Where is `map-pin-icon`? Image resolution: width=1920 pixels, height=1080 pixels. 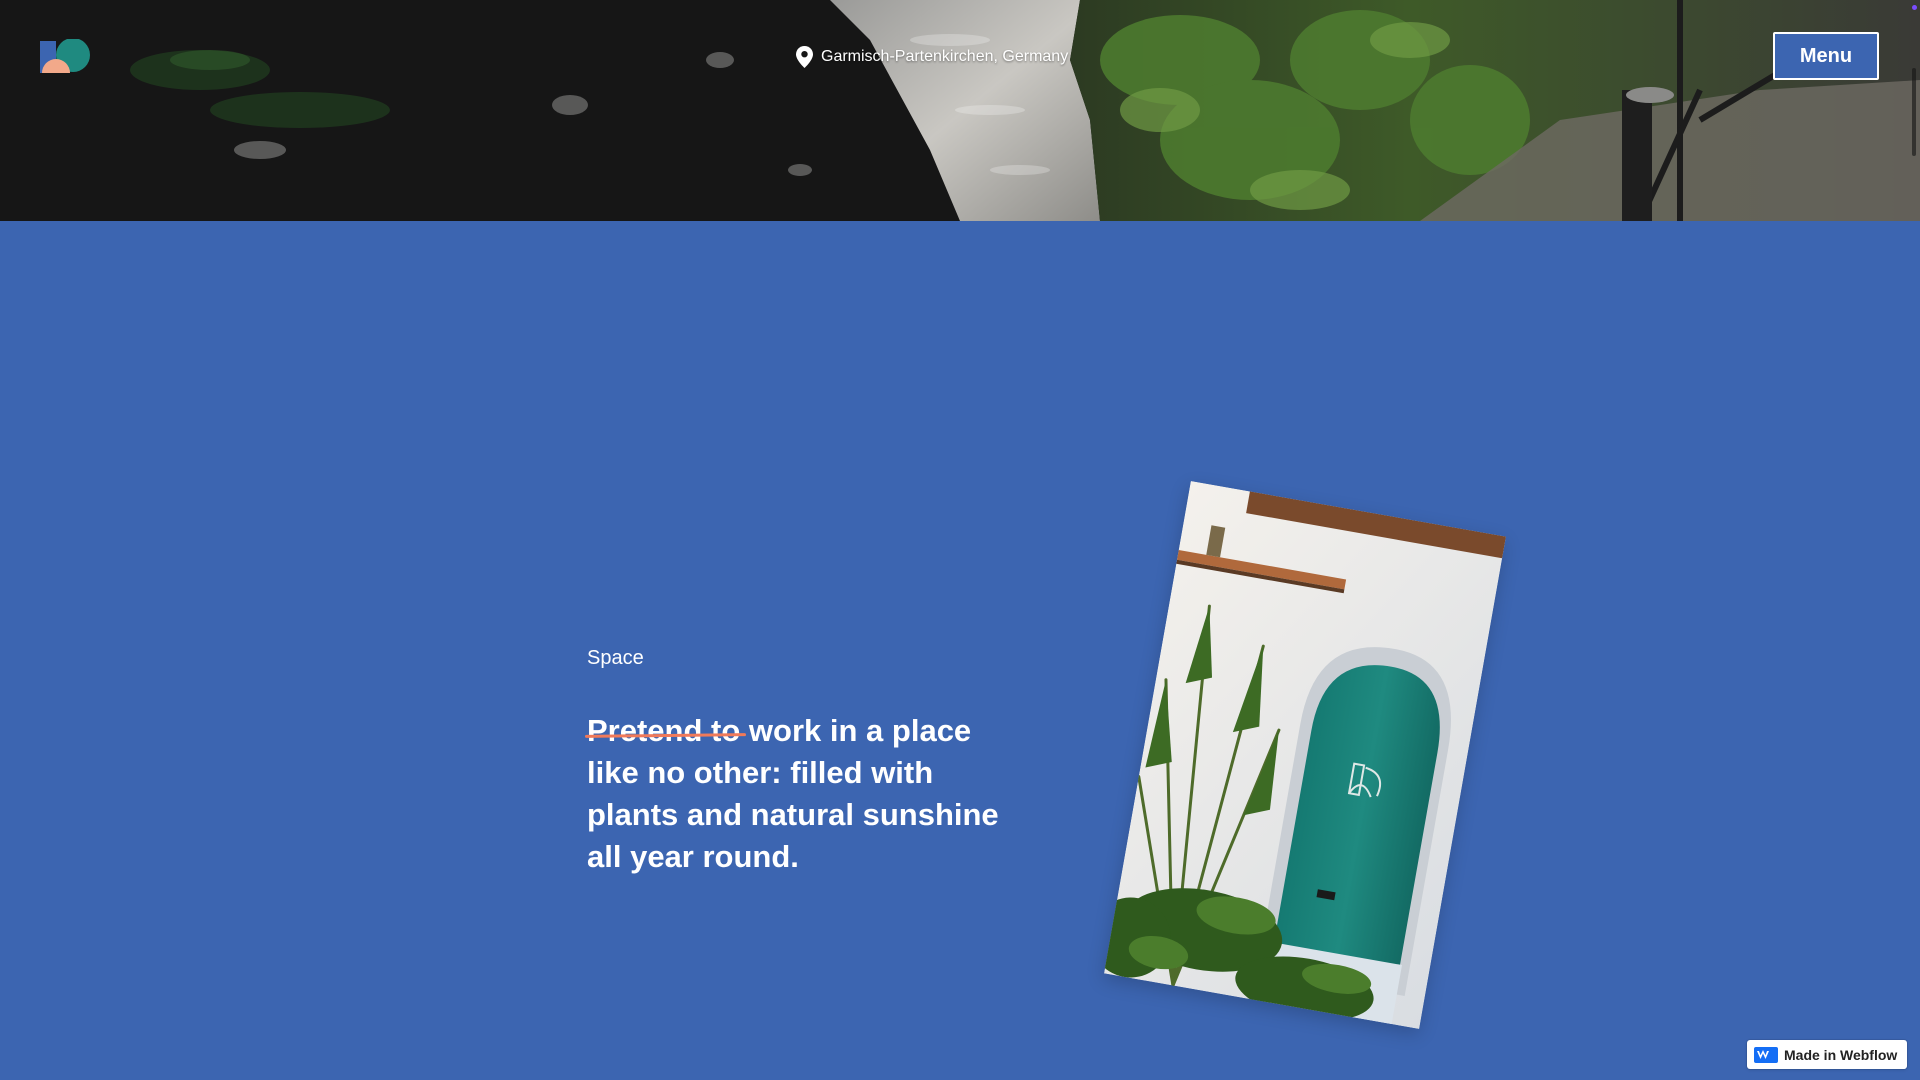 map-pin-icon is located at coordinates (804, 57).